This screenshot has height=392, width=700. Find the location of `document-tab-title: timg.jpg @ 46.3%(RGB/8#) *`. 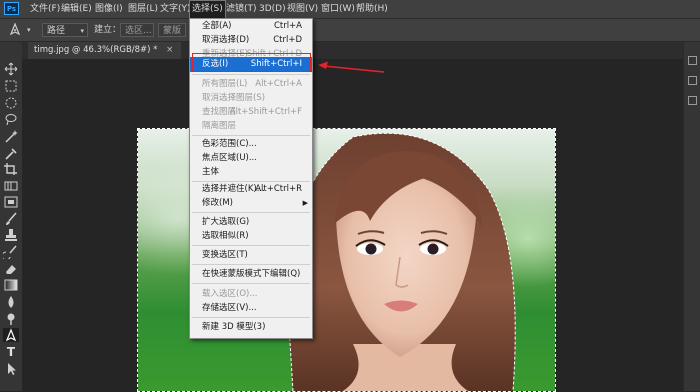

document-tab-title: timg.jpg @ 46.3%(RGB/8#) * is located at coordinates (96, 50).